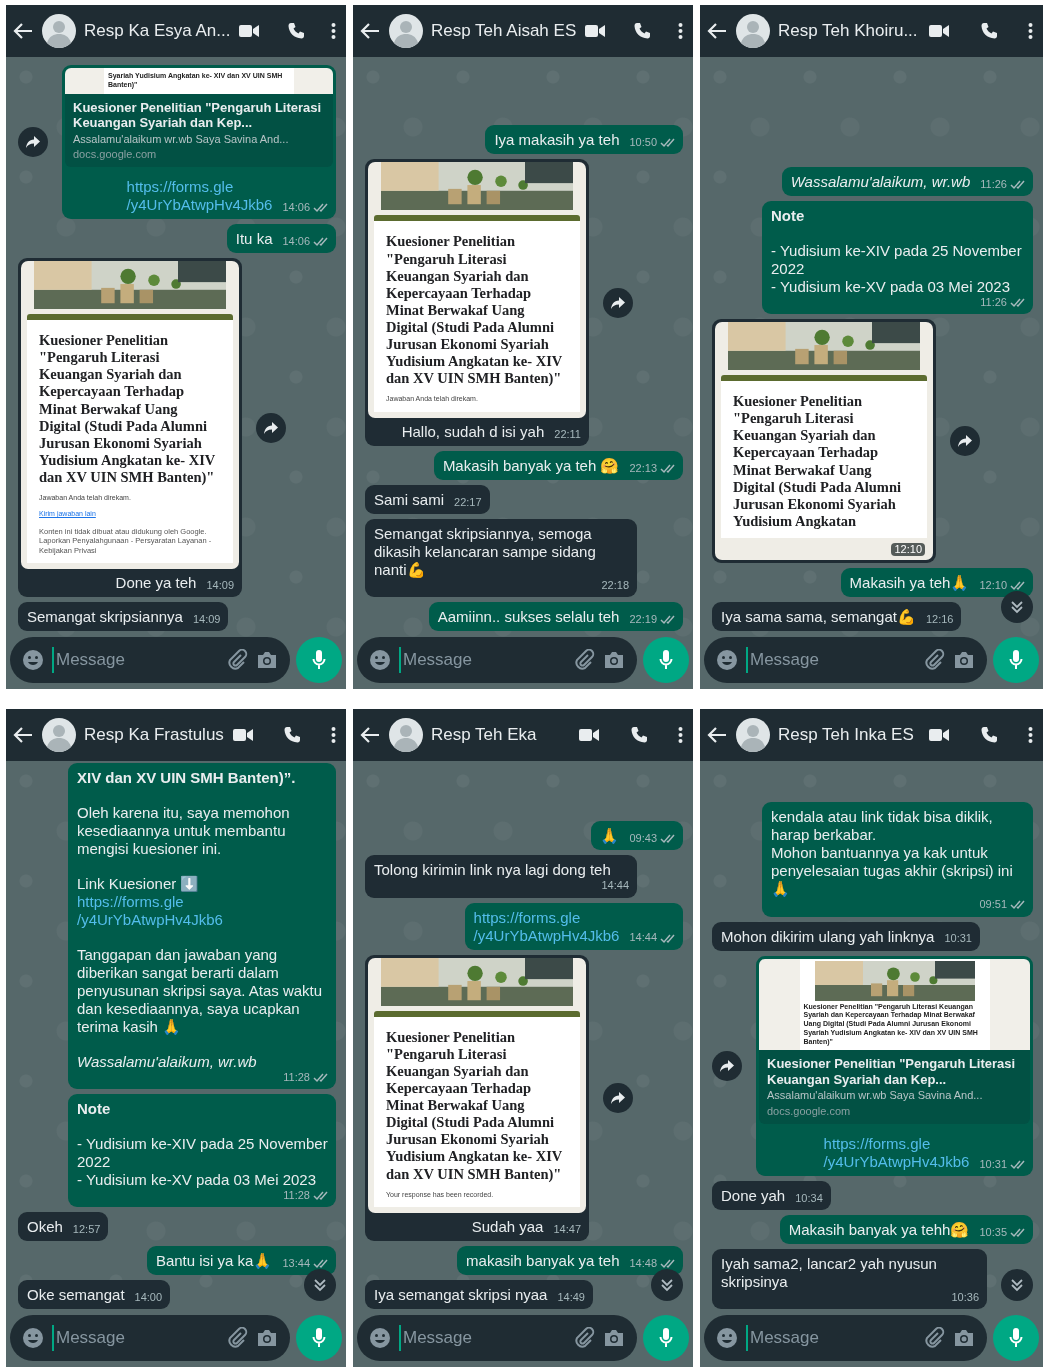 The image size is (1043, 1367). Describe the element at coordinates (643, 143) in the screenshot. I see `message-time: 10:50` at that location.